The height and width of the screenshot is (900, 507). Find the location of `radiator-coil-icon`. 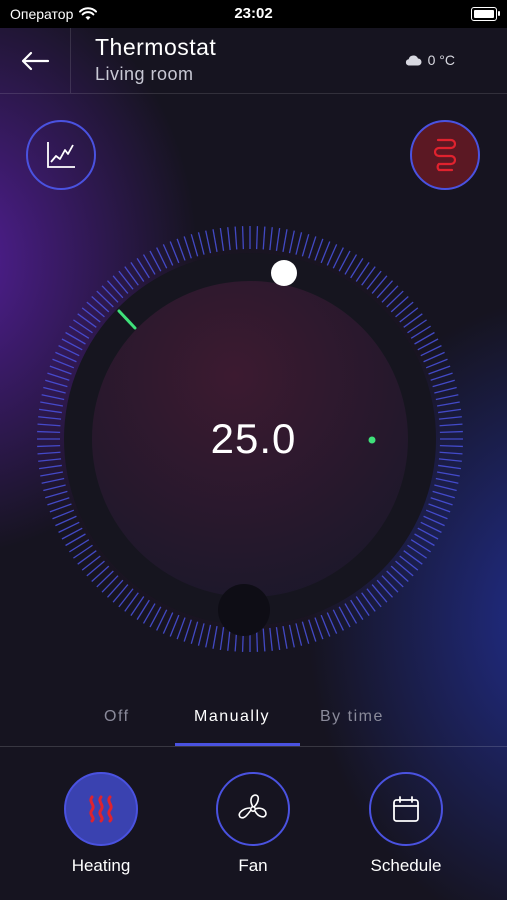

radiator-coil-icon is located at coordinates (445, 155).